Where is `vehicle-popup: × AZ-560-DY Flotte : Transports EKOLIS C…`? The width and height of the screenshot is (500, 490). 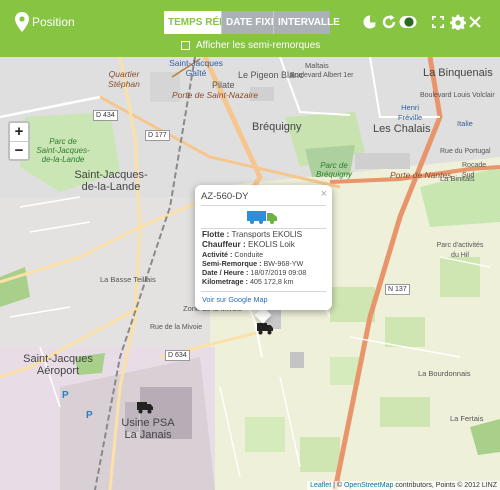
vehicle-popup: × AZ-560-DY Flotte : Transports EKOLIS C… is located at coordinates (263, 247).